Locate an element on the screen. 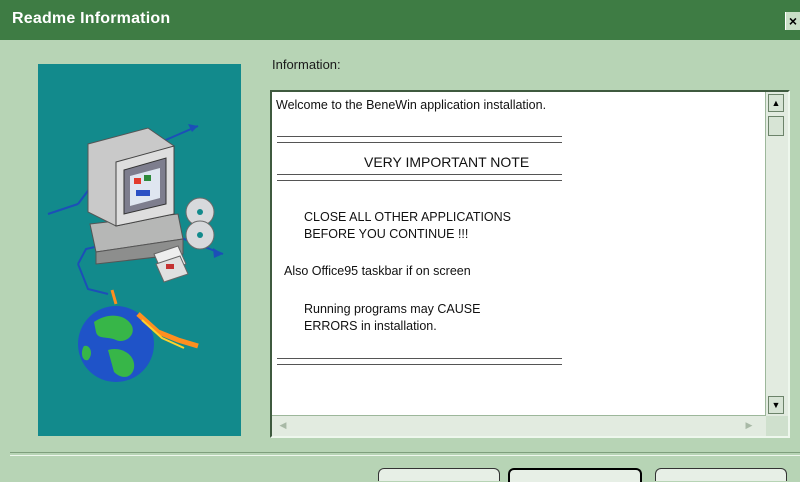  office-taskbar-note: Also Office95 taskbar if on screen is located at coordinates (377, 271).